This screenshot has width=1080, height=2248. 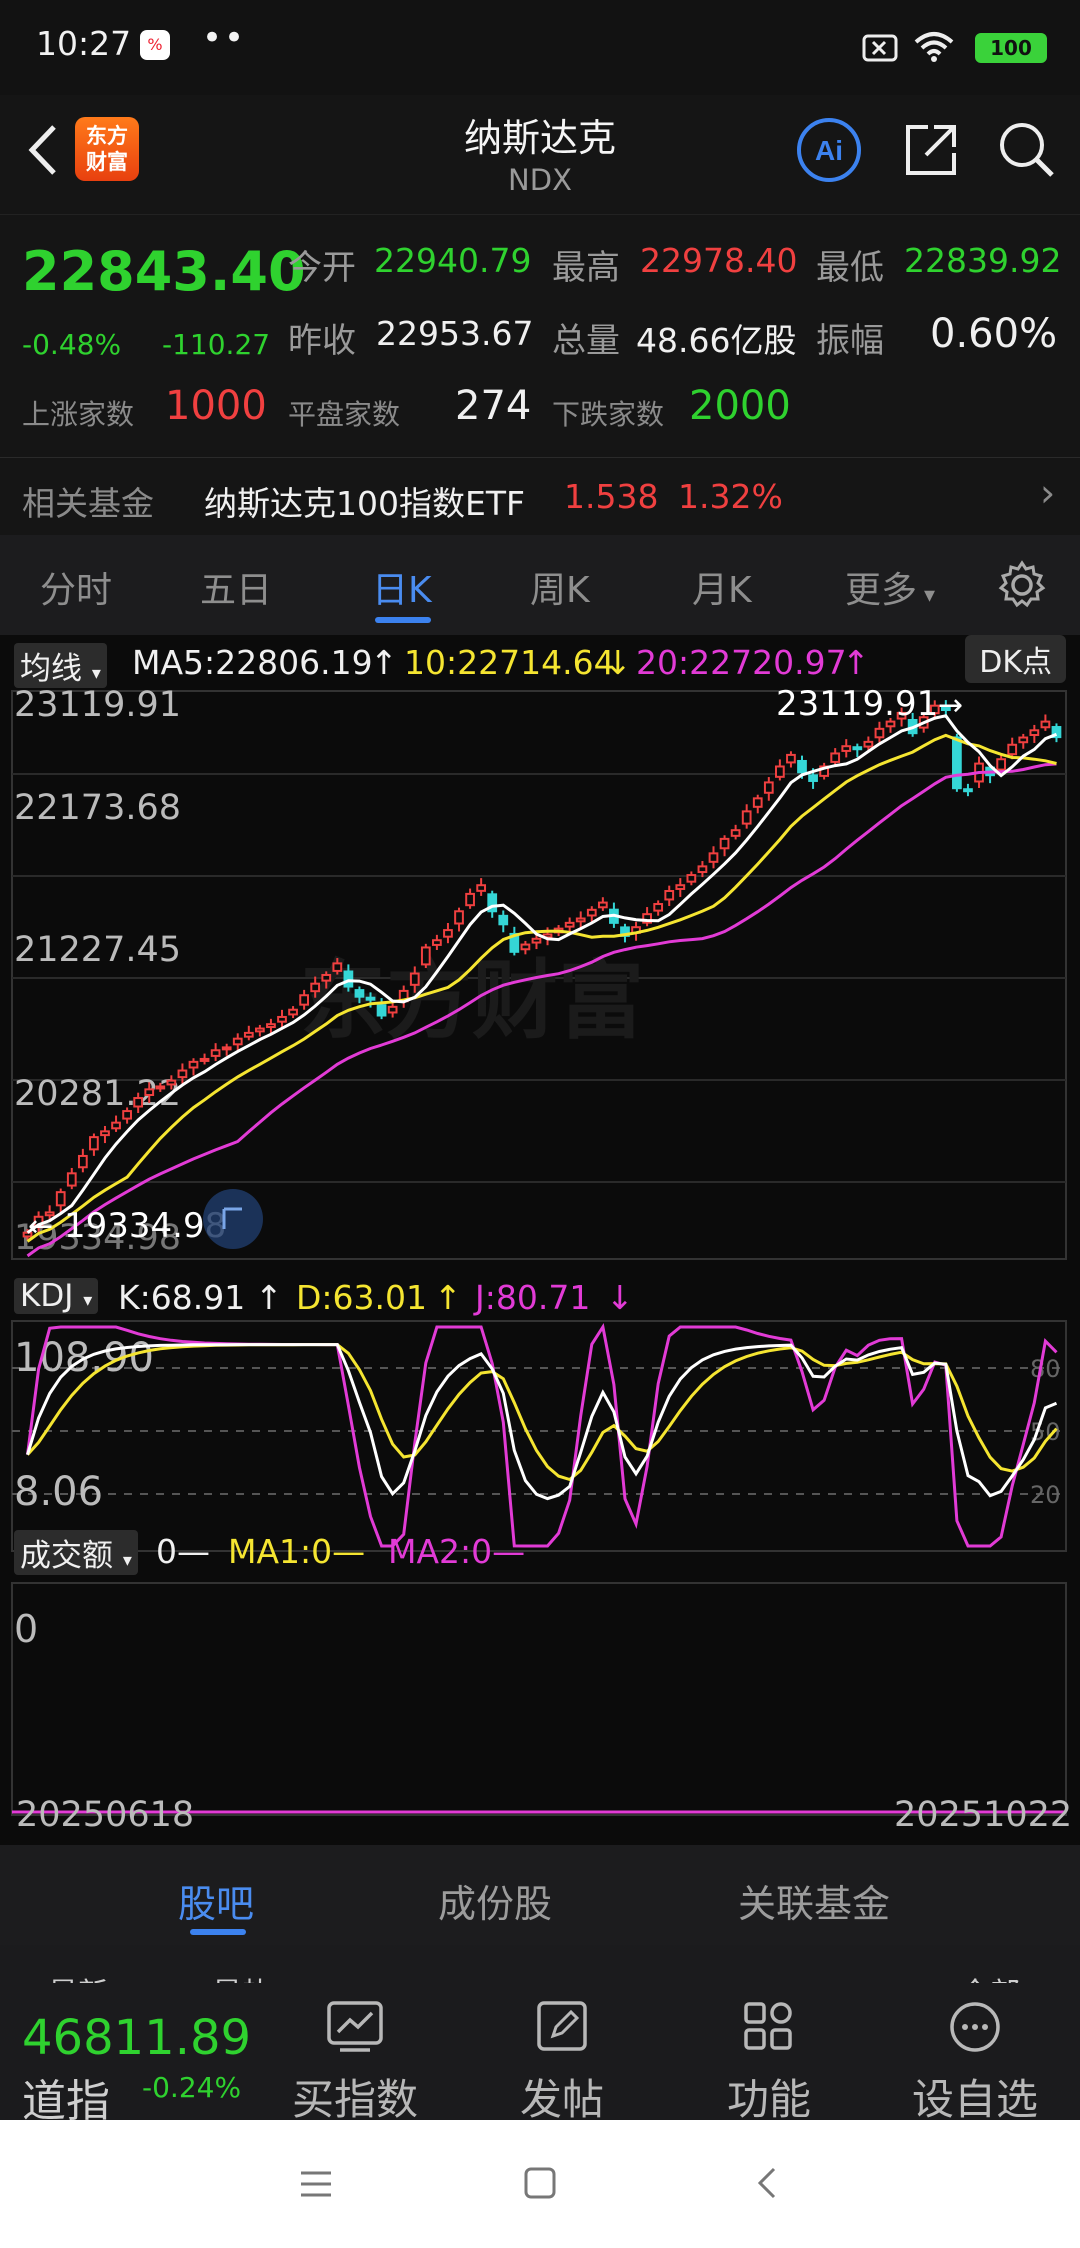 What do you see at coordinates (814, 1900) in the screenshot?
I see `tab-related-funds: 关联基金` at bounding box center [814, 1900].